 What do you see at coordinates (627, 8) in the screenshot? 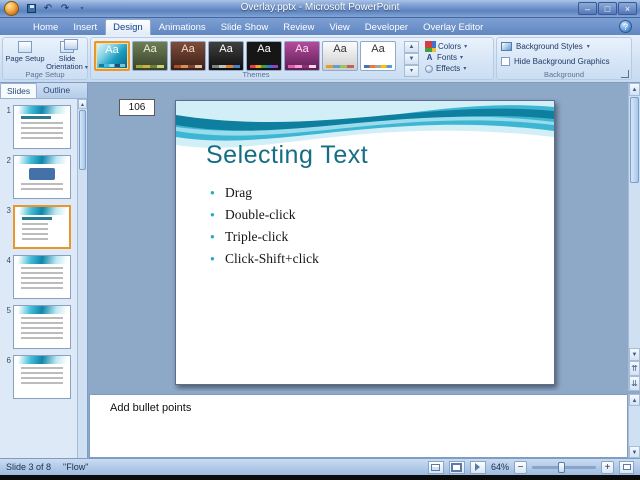
I see `close-button: ×` at bounding box center [627, 8].